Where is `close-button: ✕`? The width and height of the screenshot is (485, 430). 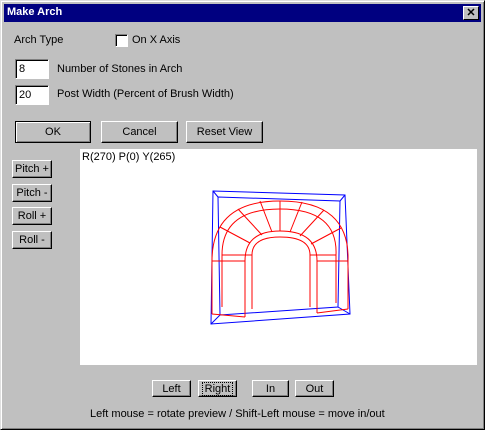
close-button: ✕ is located at coordinates (471, 13).